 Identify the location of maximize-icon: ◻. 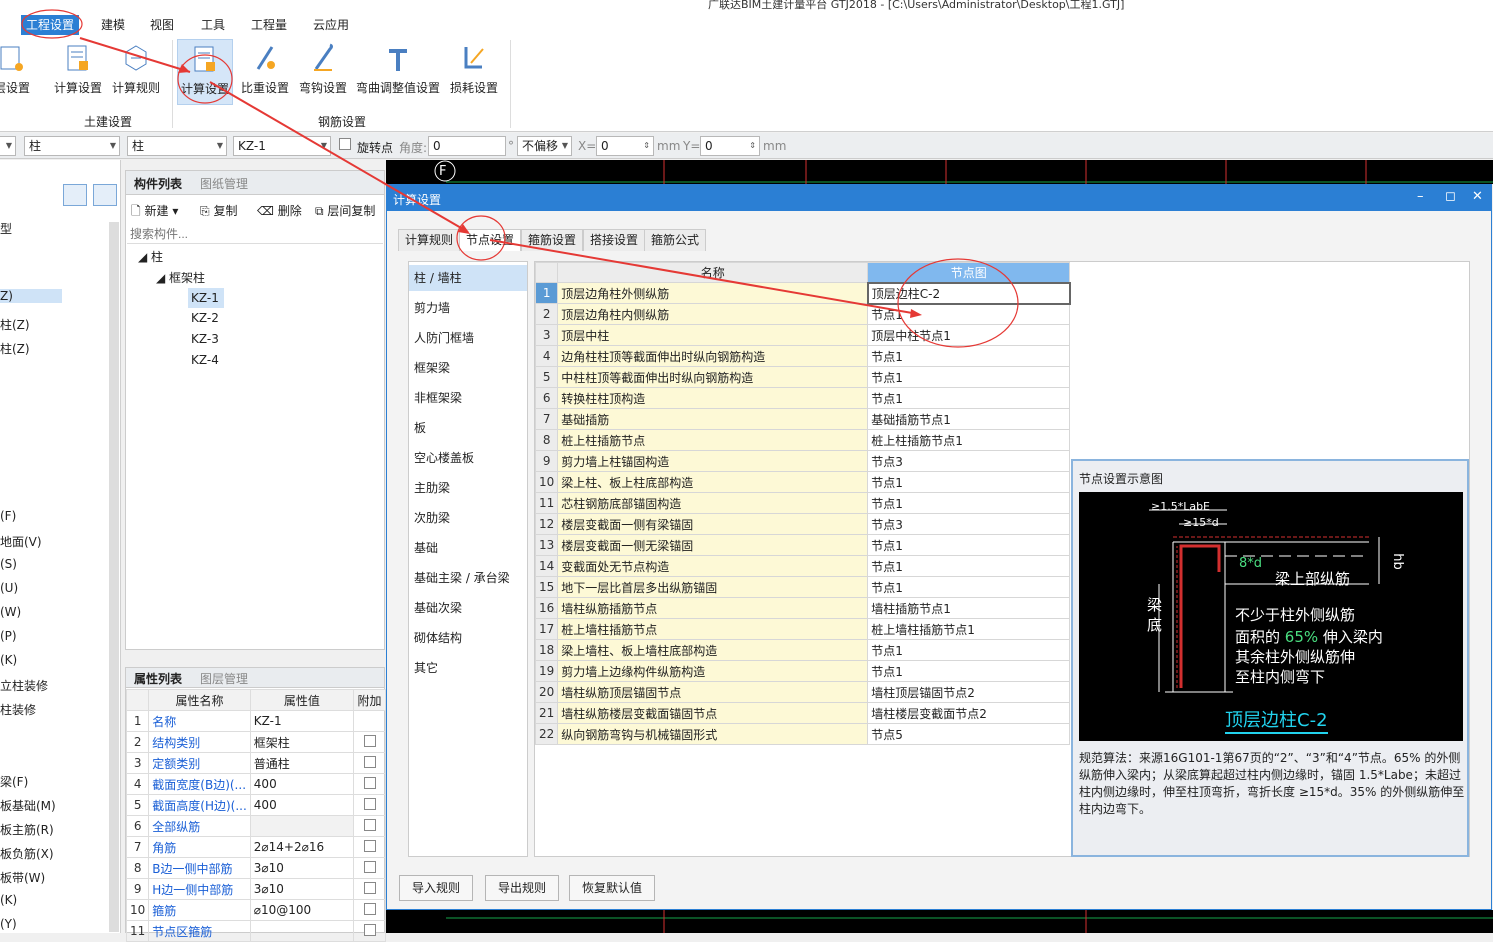
(1450, 196).